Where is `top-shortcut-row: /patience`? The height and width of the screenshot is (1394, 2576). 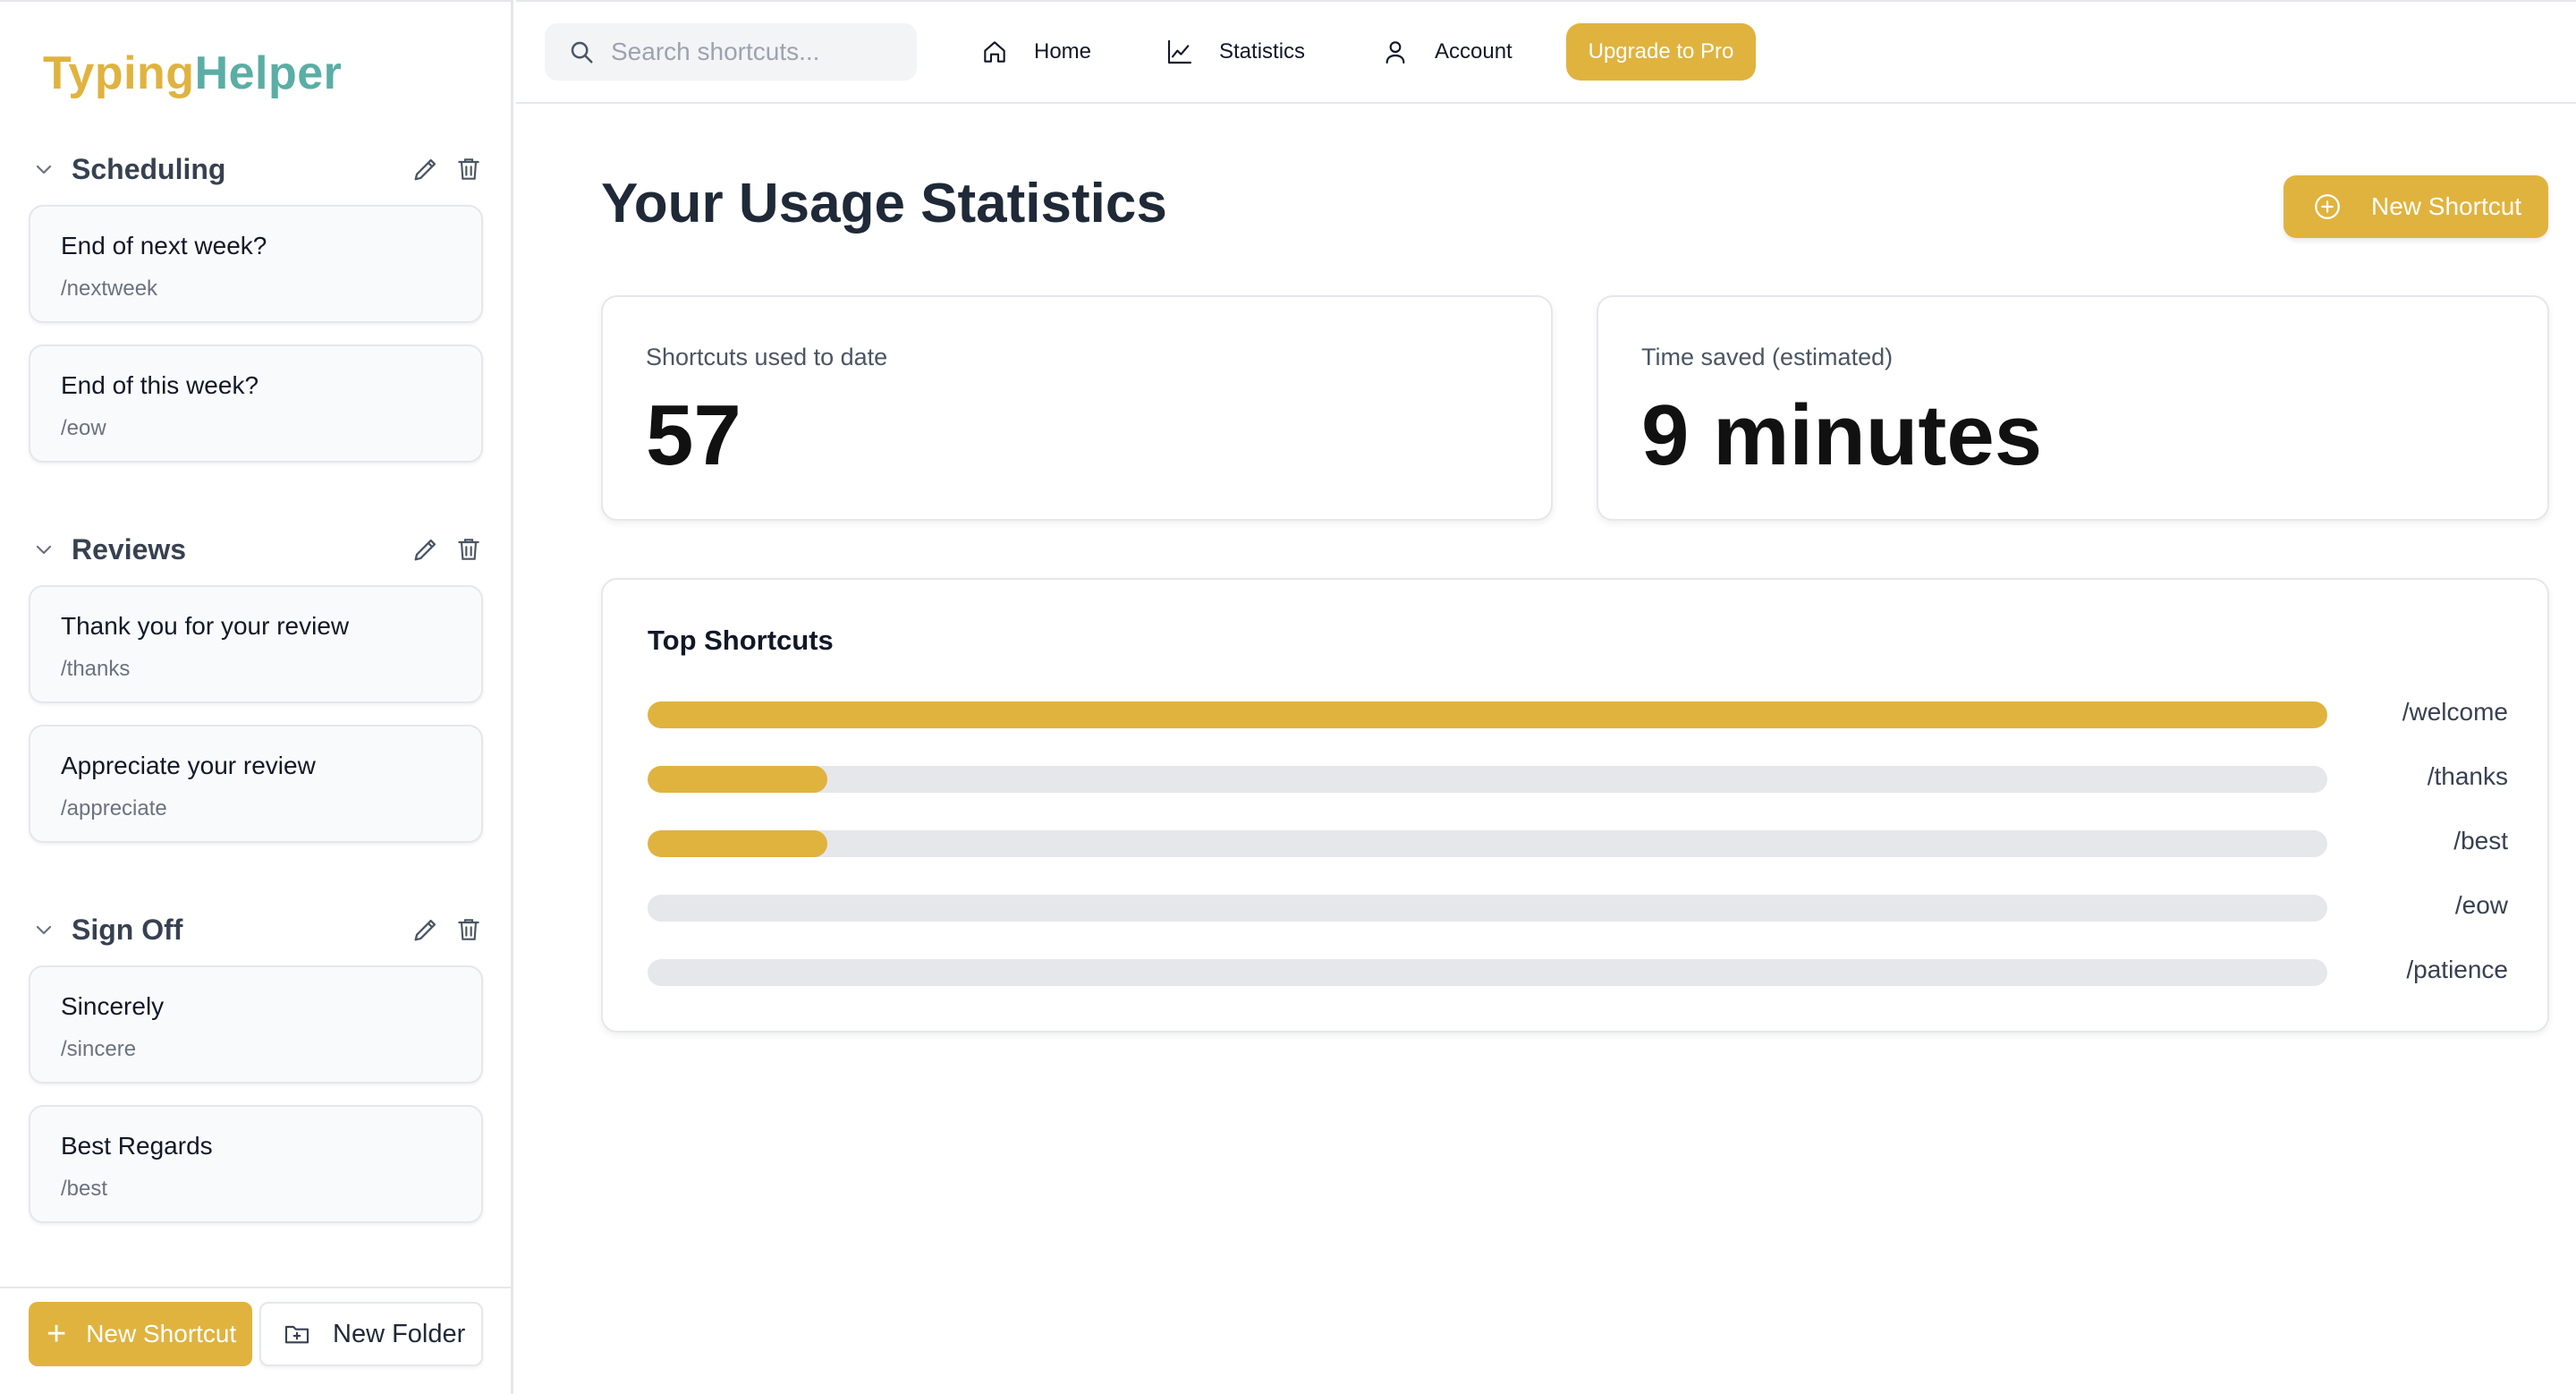
top-shortcut-row: /patience is located at coordinates (1578, 970).